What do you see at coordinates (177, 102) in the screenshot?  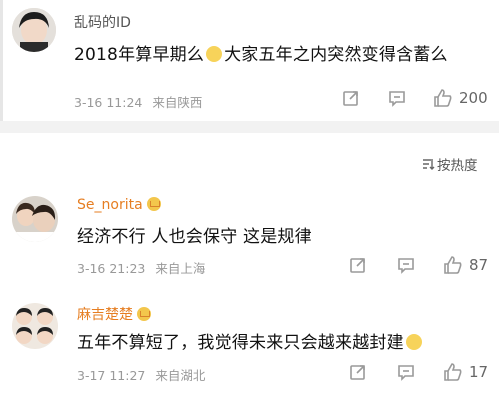 I see `post-location: 来自陕西` at bounding box center [177, 102].